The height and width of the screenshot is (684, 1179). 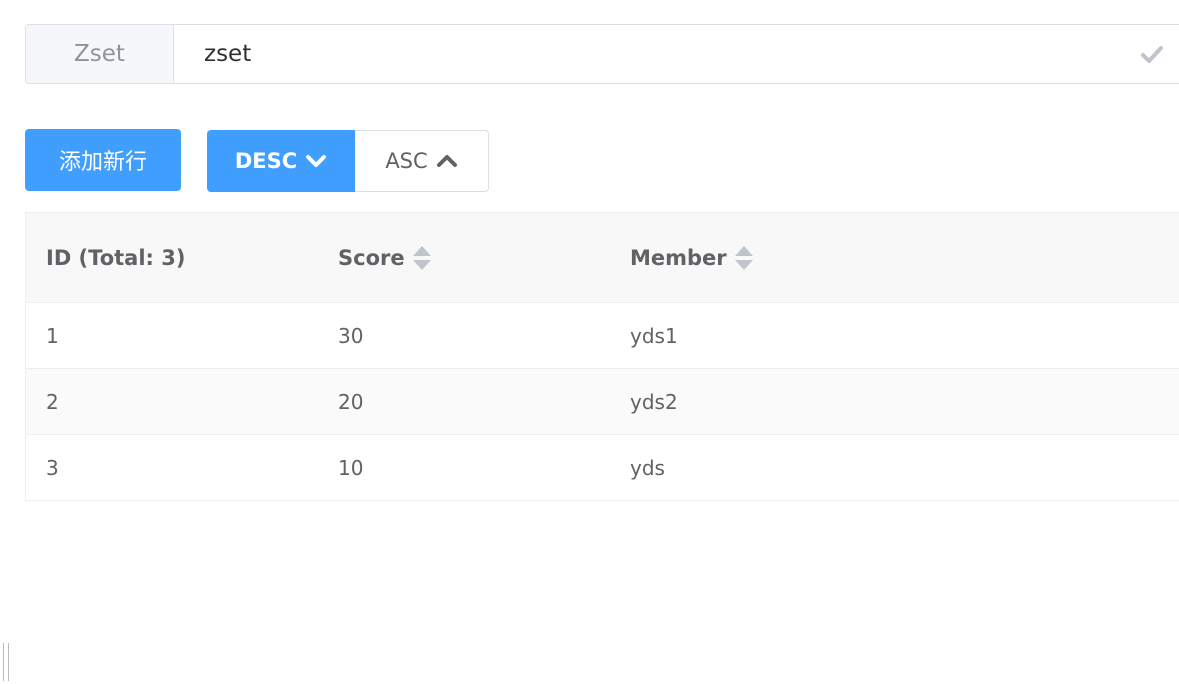 I want to click on column-header-score-label: Score, so click(x=371, y=257).